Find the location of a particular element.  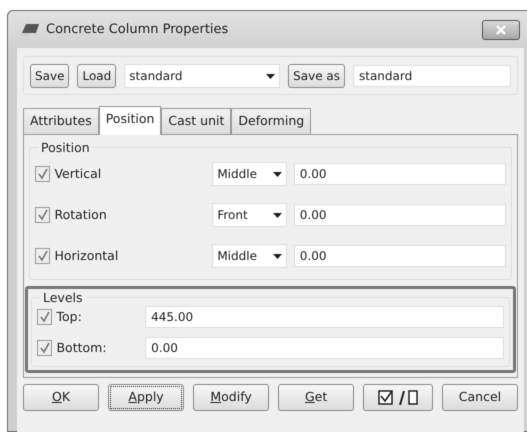

window-title: Concrete Column Properties is located at coordinates (137, 29).